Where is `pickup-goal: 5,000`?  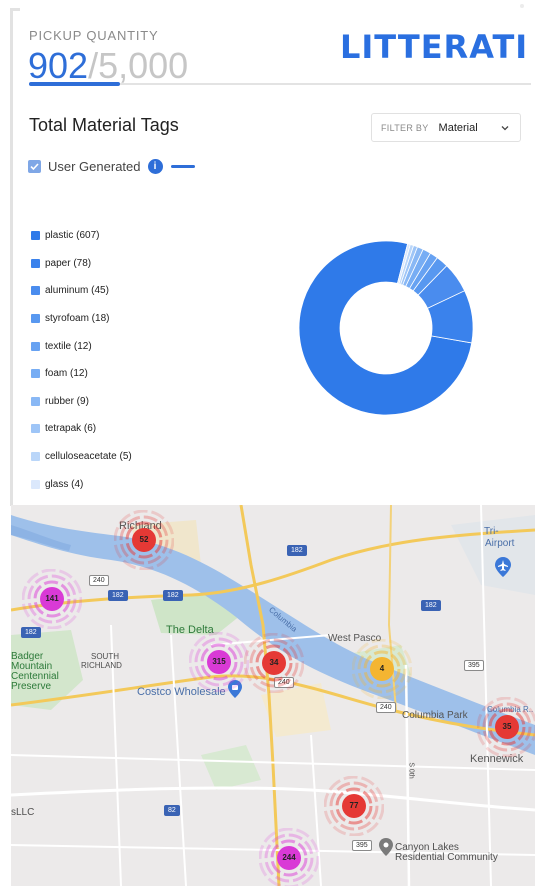
pickup-goal: 5,000 is located at coordinates (143, 65).